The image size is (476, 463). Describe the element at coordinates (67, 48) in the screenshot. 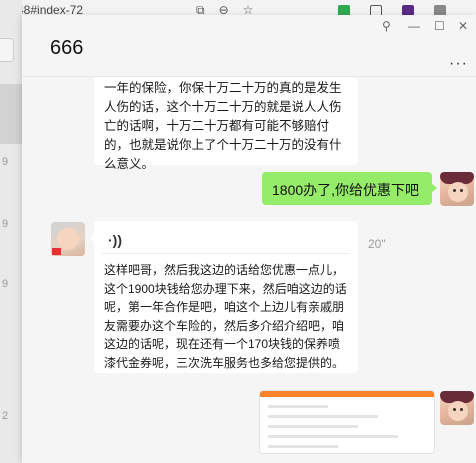

I see `chat-title: 666` at that location.